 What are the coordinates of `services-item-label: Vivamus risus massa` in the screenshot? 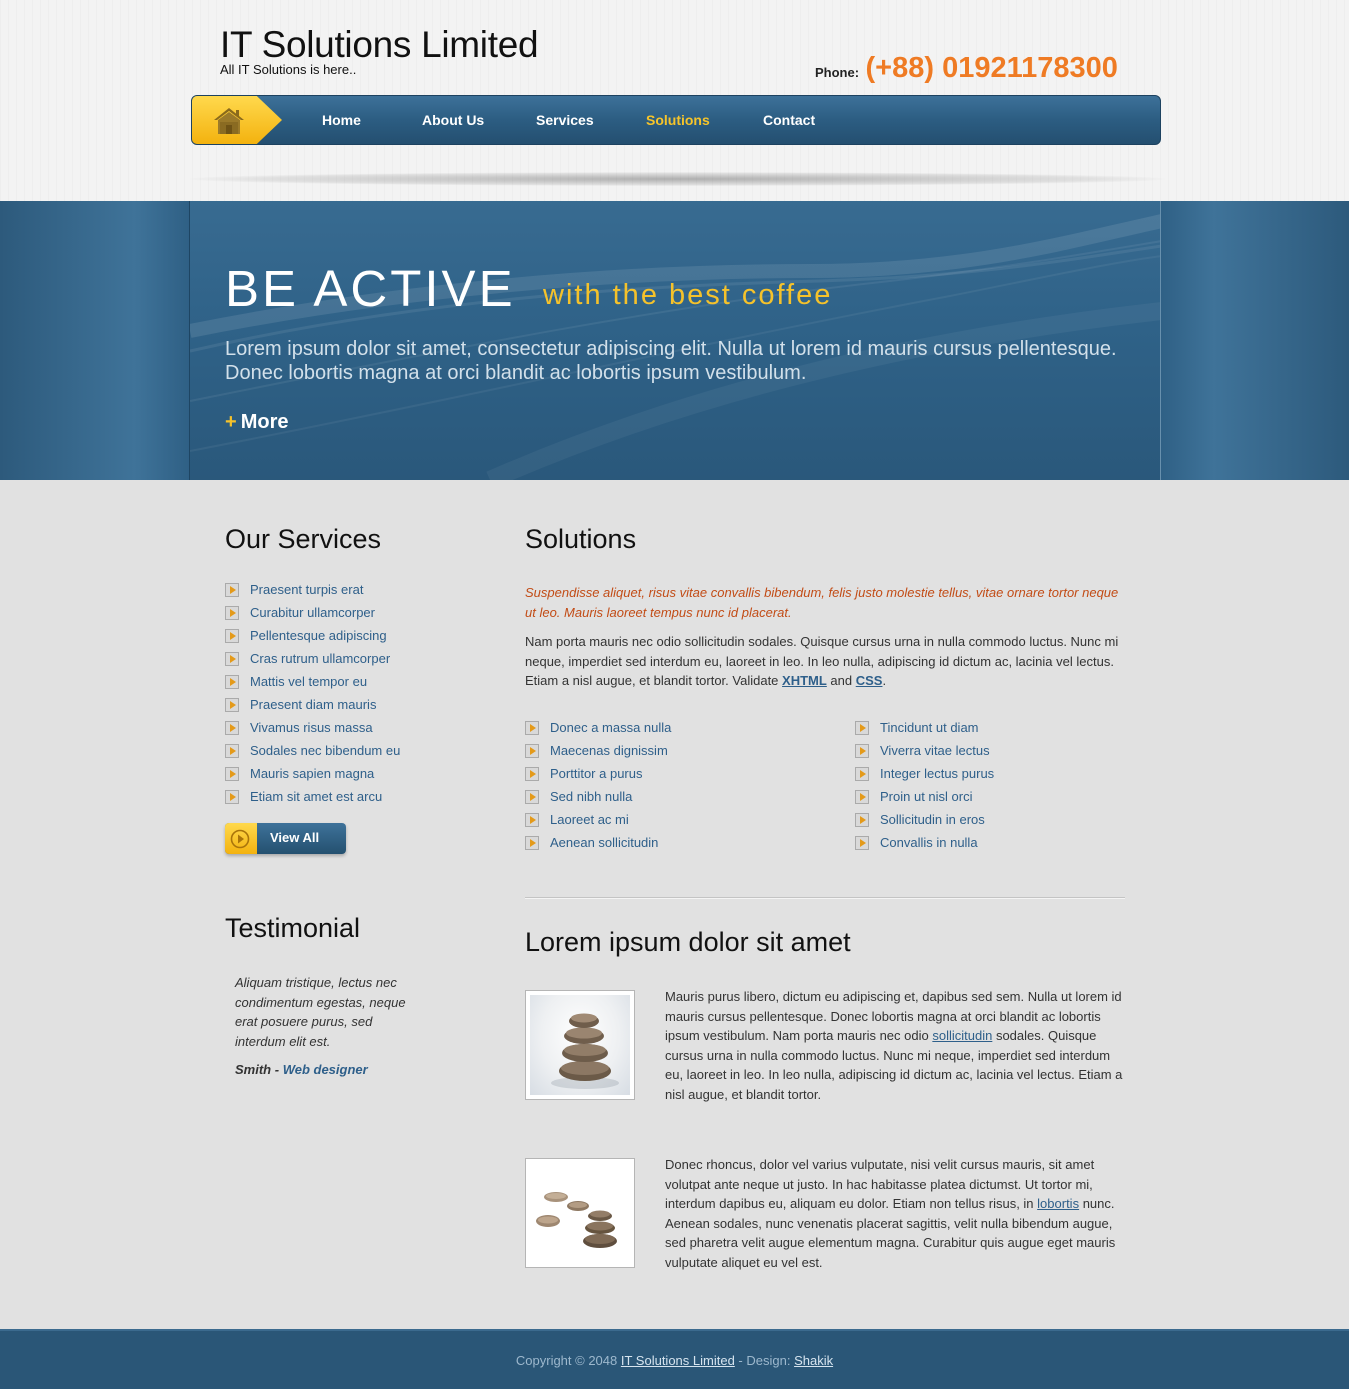 It's located at (311, 727).